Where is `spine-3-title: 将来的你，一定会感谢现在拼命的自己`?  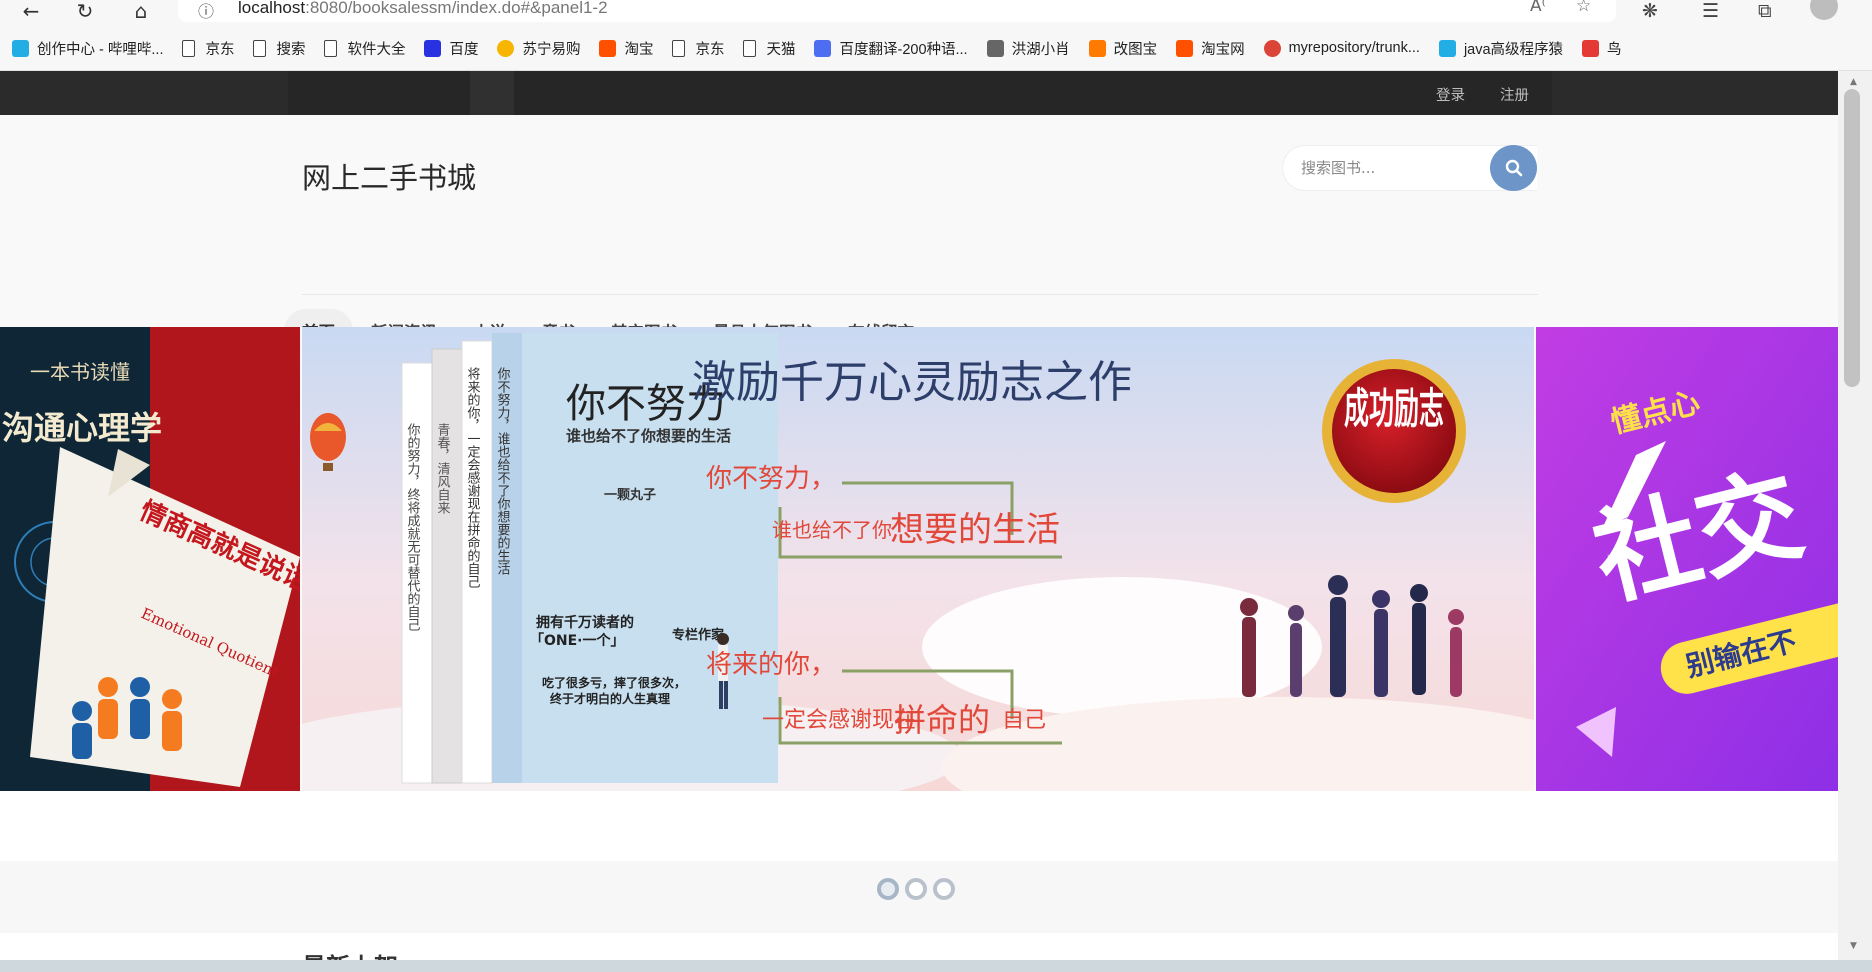 spine-3-title: 将来的你，一定会感谢现在拼命的自己 is located at coordinates (473, 477).